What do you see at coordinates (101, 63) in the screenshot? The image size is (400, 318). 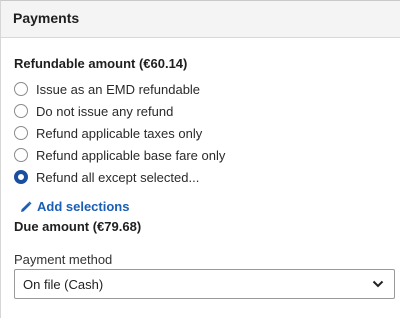 I see `refundable-amount-heading: Refundable amount (€60.14)` at bounding box center [101, 63].